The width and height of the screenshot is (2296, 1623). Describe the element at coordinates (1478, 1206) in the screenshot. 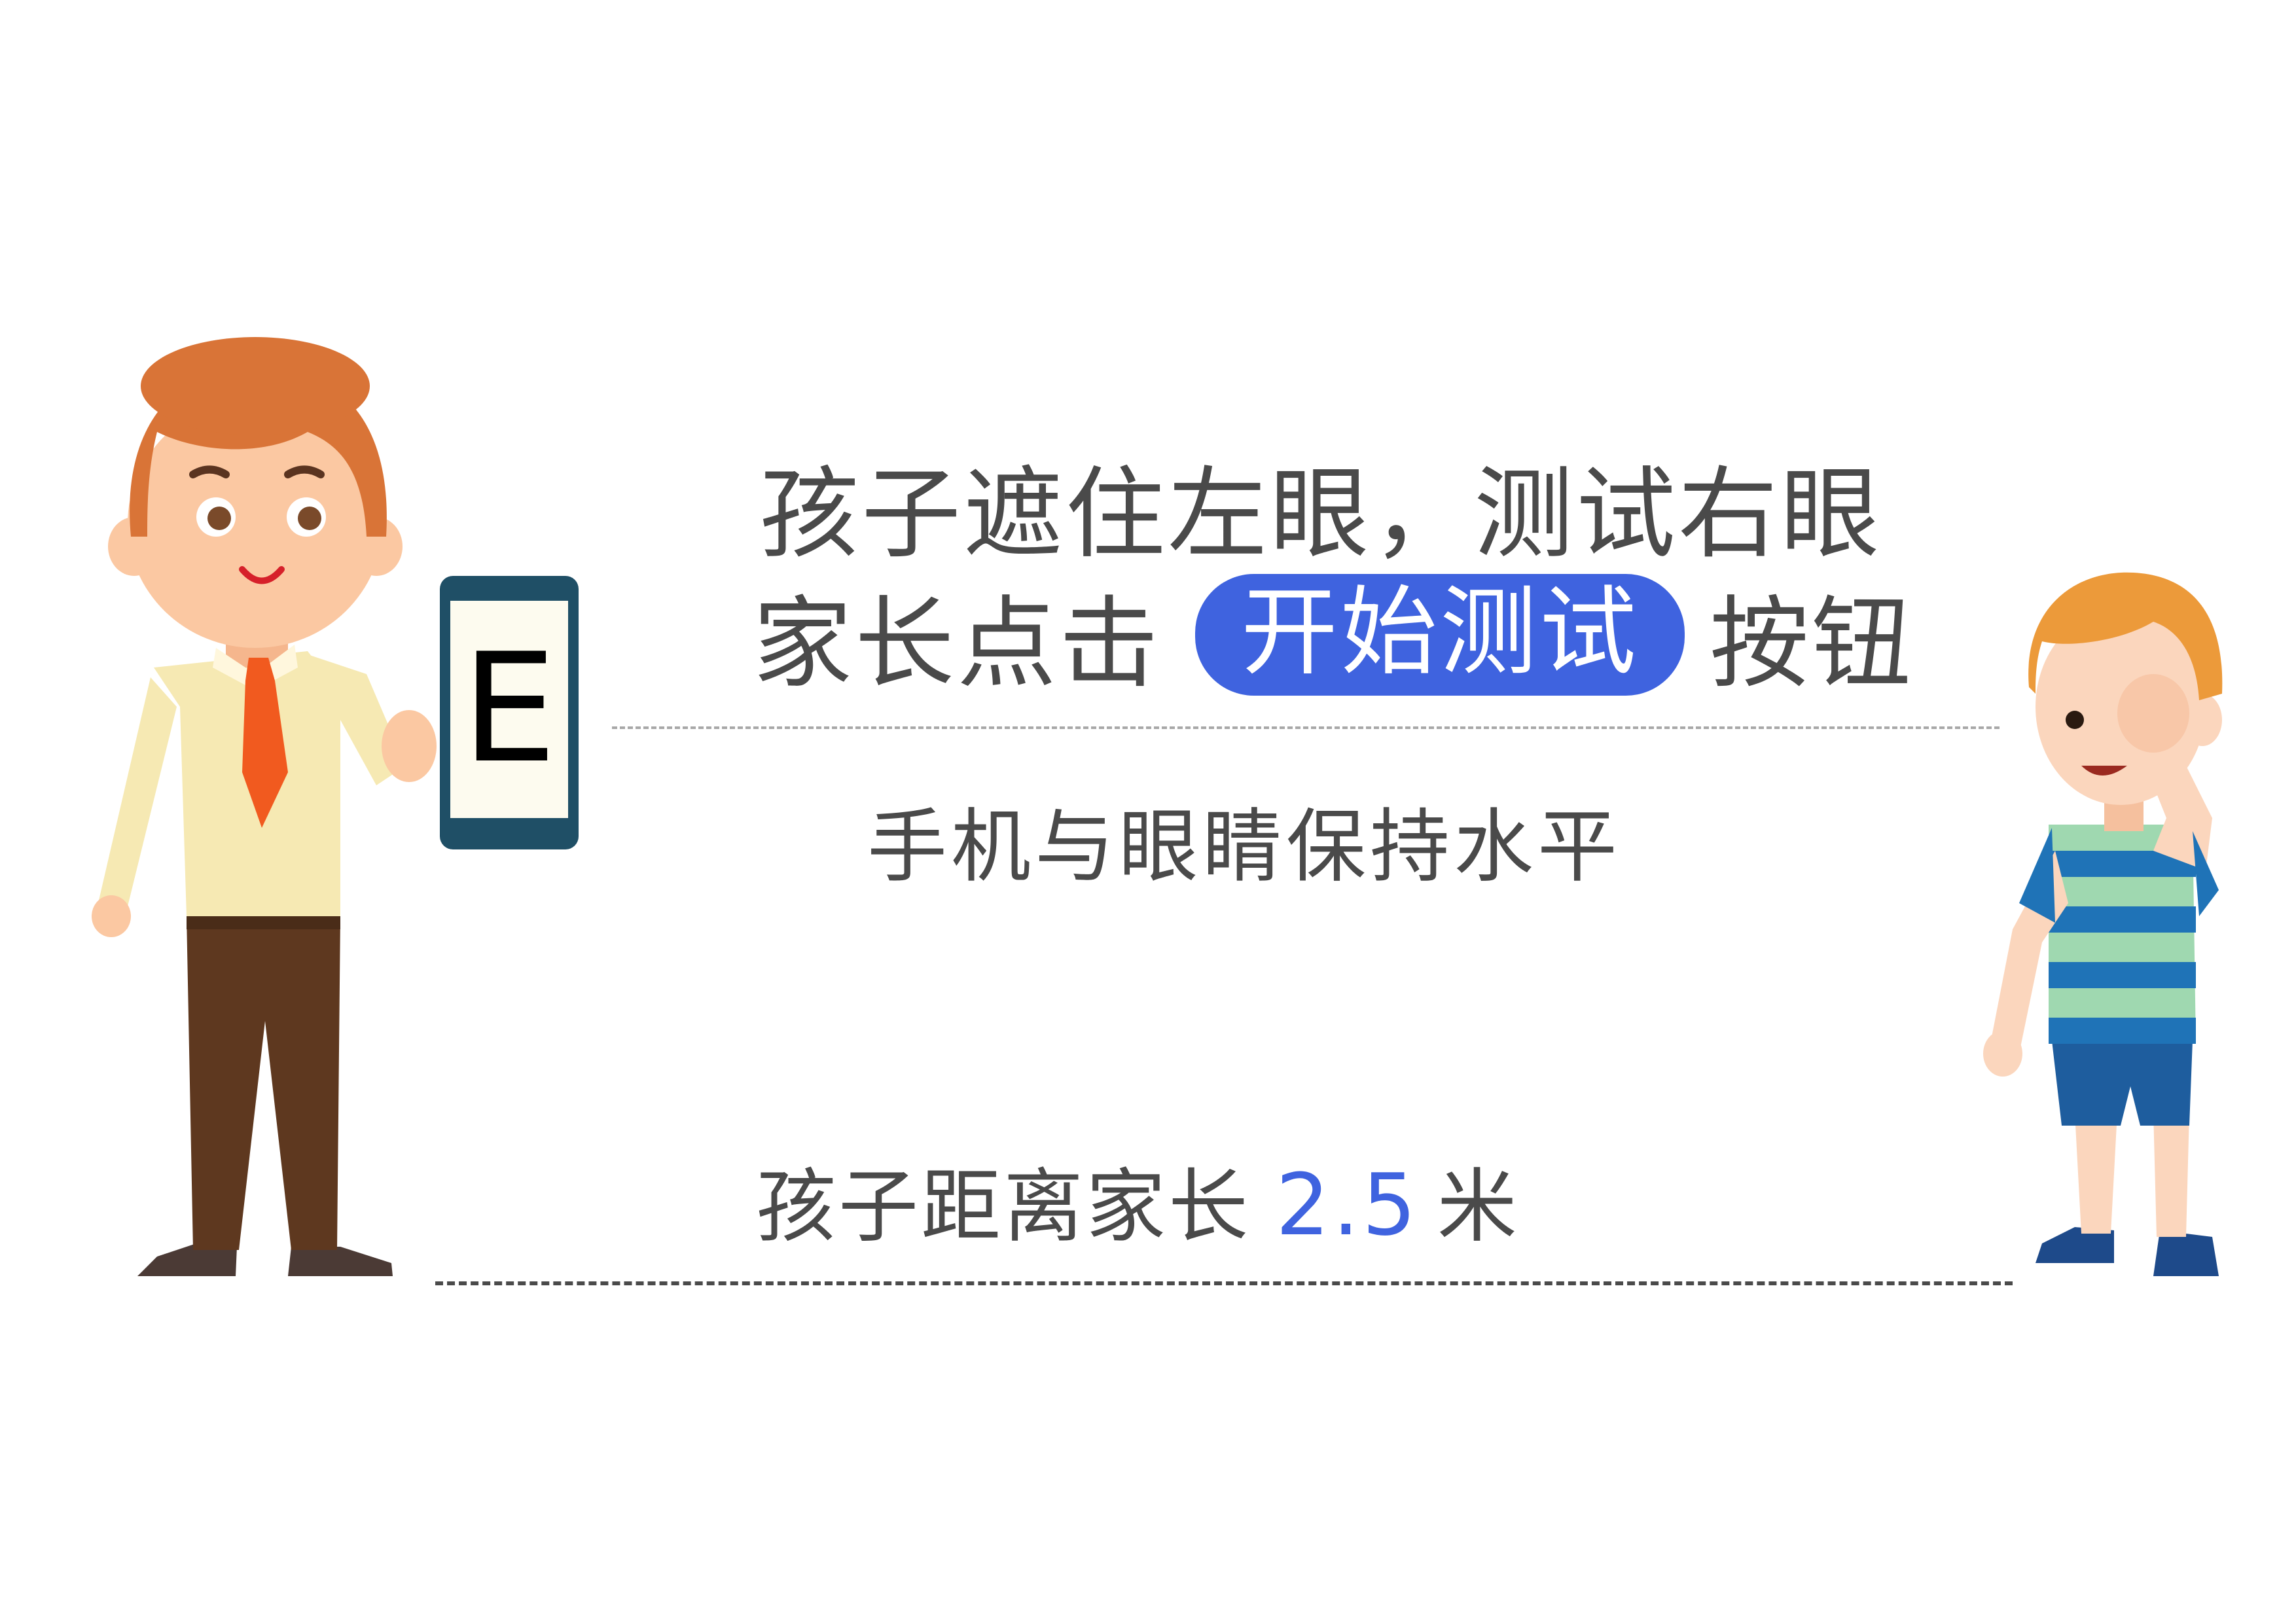

I see `distance-unit: 米` at that location.